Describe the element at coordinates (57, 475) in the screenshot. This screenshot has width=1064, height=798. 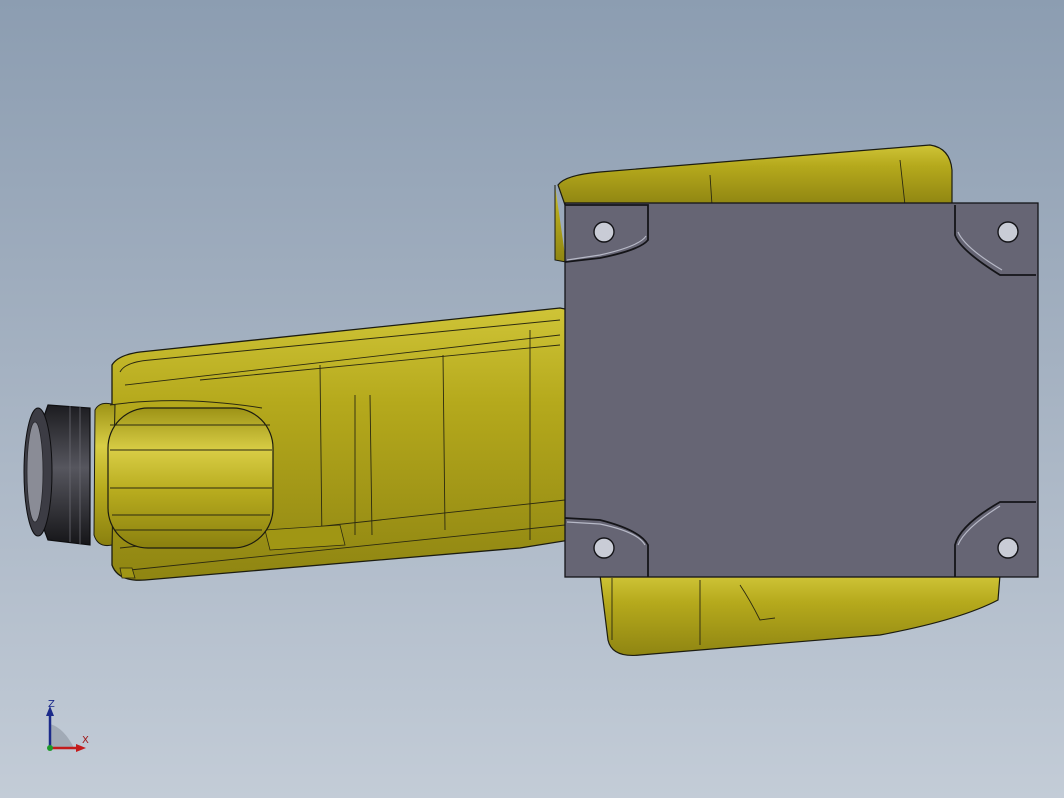
I see `tool-flange` at that location.